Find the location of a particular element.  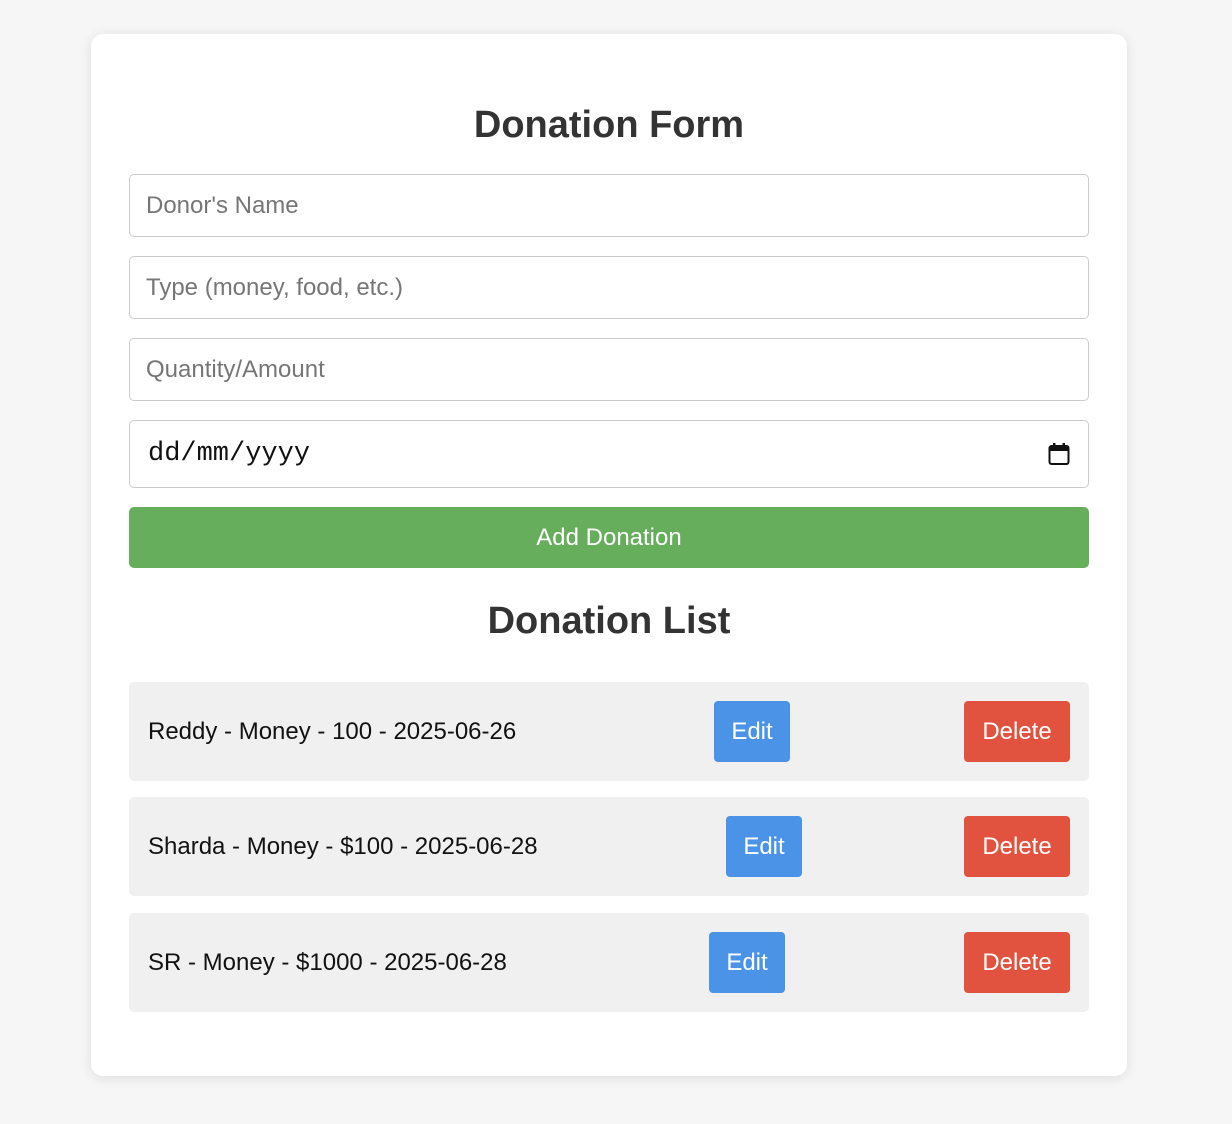

form-title: Donation Form is located at coordinates (609, 125).